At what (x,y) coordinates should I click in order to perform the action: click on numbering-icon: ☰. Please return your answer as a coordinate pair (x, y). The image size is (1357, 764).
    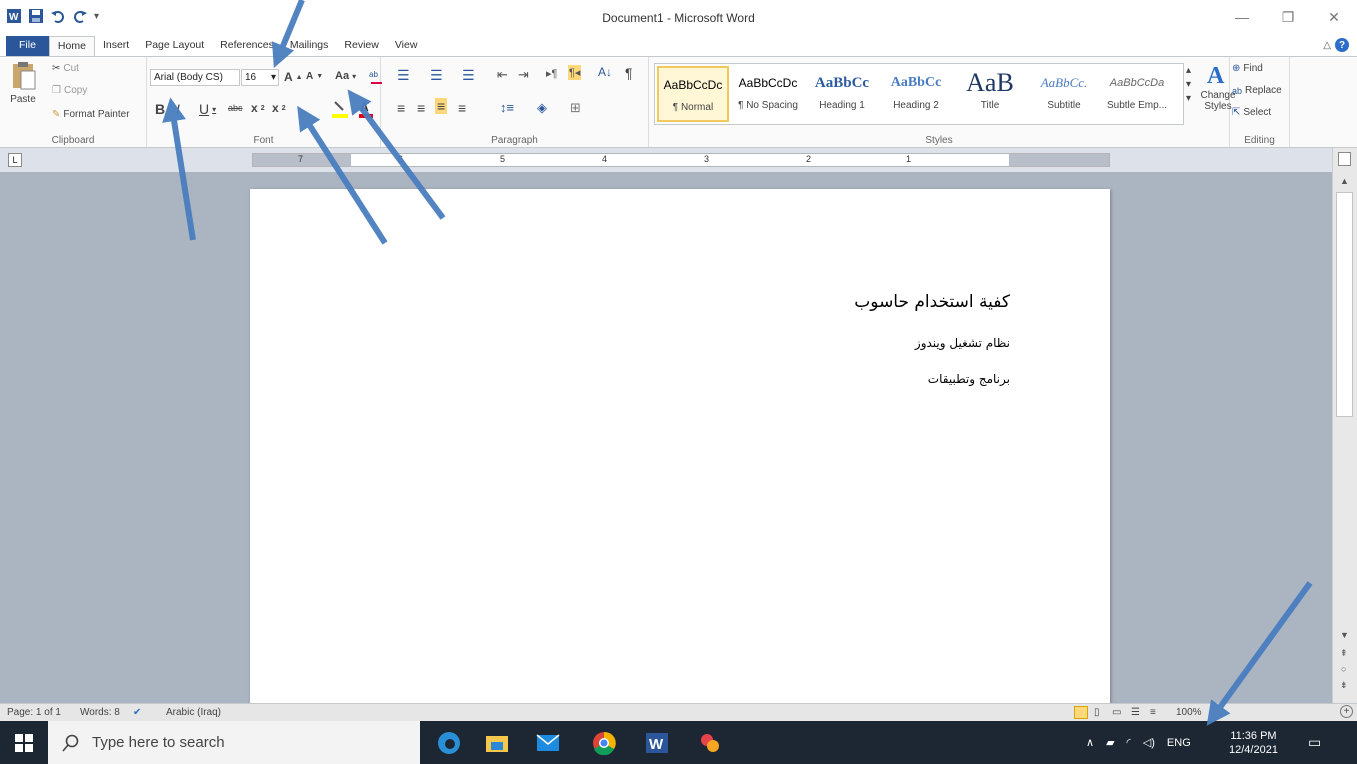
    Looking at the image, I should click on (436, 75).